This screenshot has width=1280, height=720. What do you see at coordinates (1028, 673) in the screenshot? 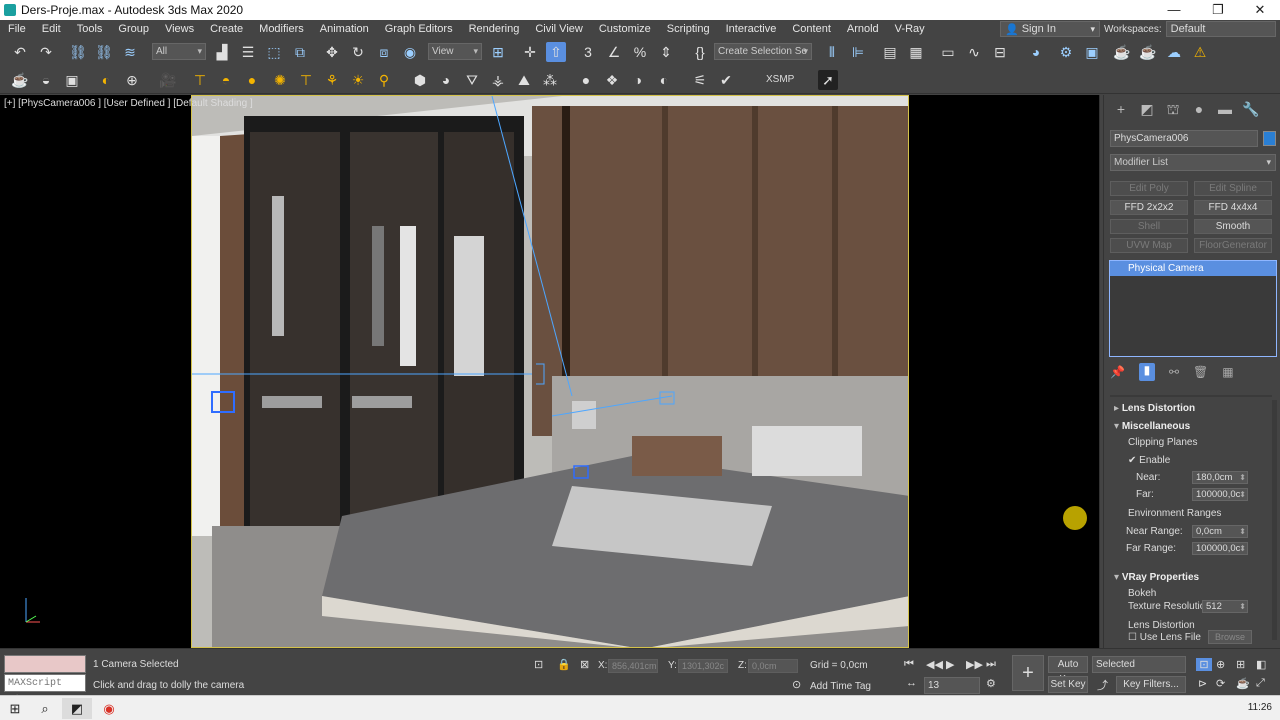
I see `add-key-icon: +` at bounding box center [1028, 673].